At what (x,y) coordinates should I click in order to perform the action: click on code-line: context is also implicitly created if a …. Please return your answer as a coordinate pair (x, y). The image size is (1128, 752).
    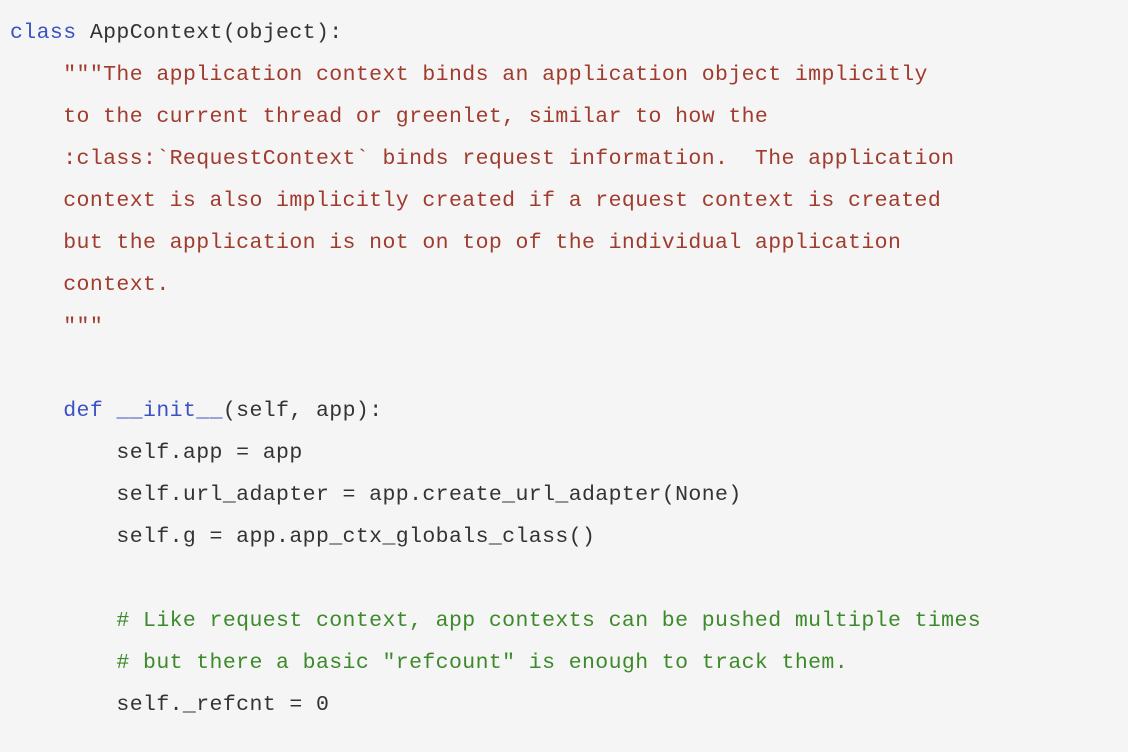
    Looking at the image, I should click on (569, 201).